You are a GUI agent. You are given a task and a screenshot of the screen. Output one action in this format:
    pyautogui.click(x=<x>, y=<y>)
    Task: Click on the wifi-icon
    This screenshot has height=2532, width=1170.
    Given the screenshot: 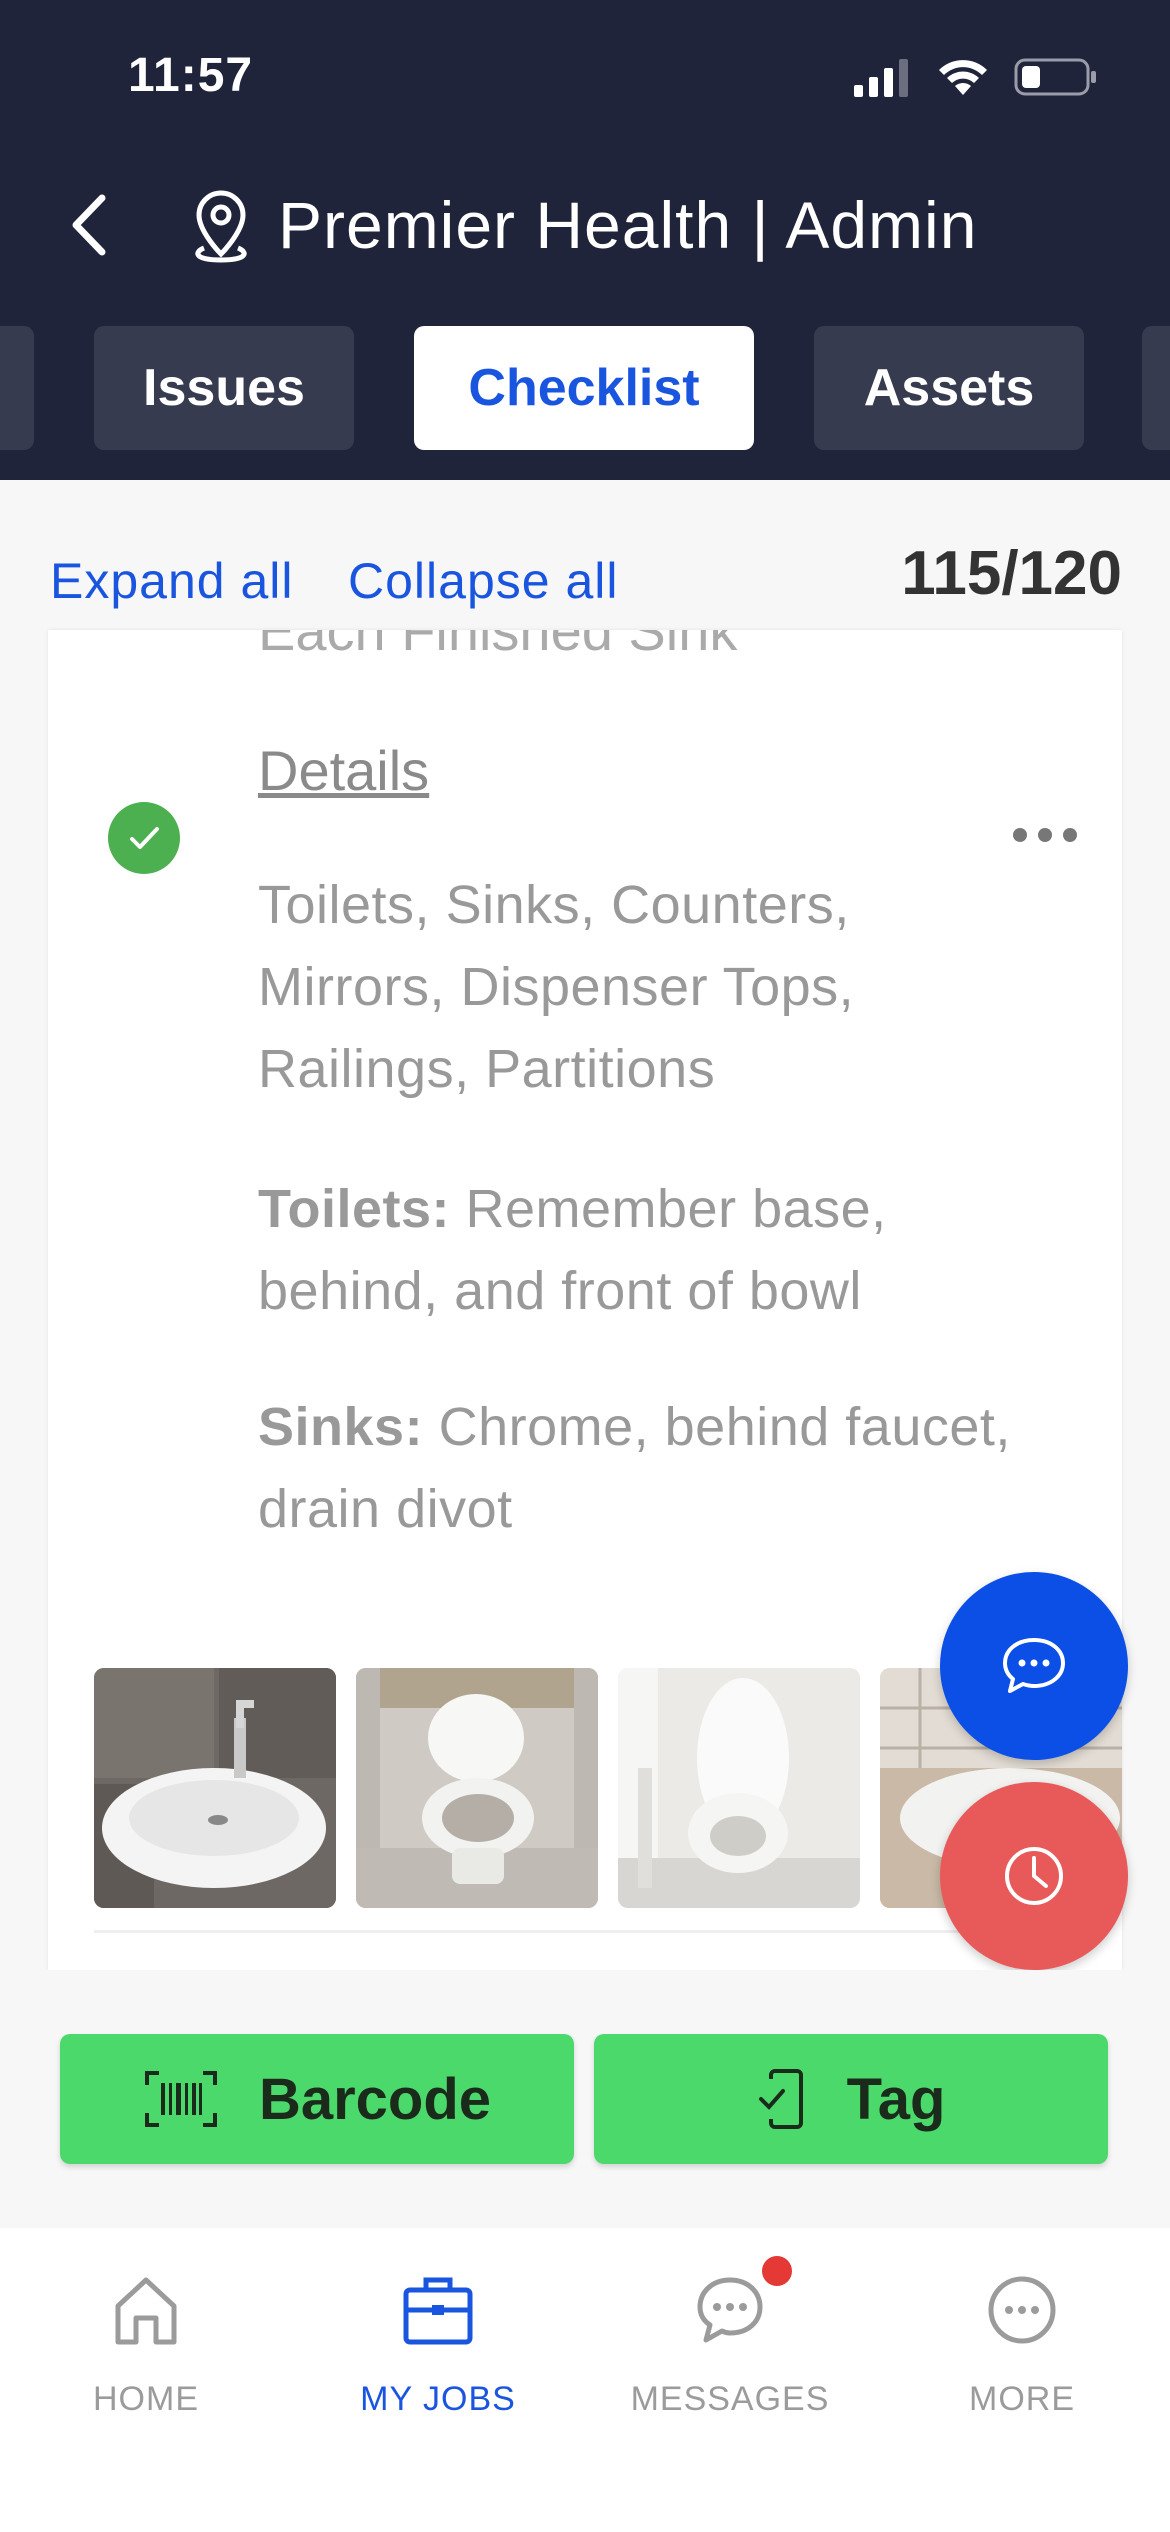 What is the action you would take?
    pyautogui.click(x=963, y=77)
    